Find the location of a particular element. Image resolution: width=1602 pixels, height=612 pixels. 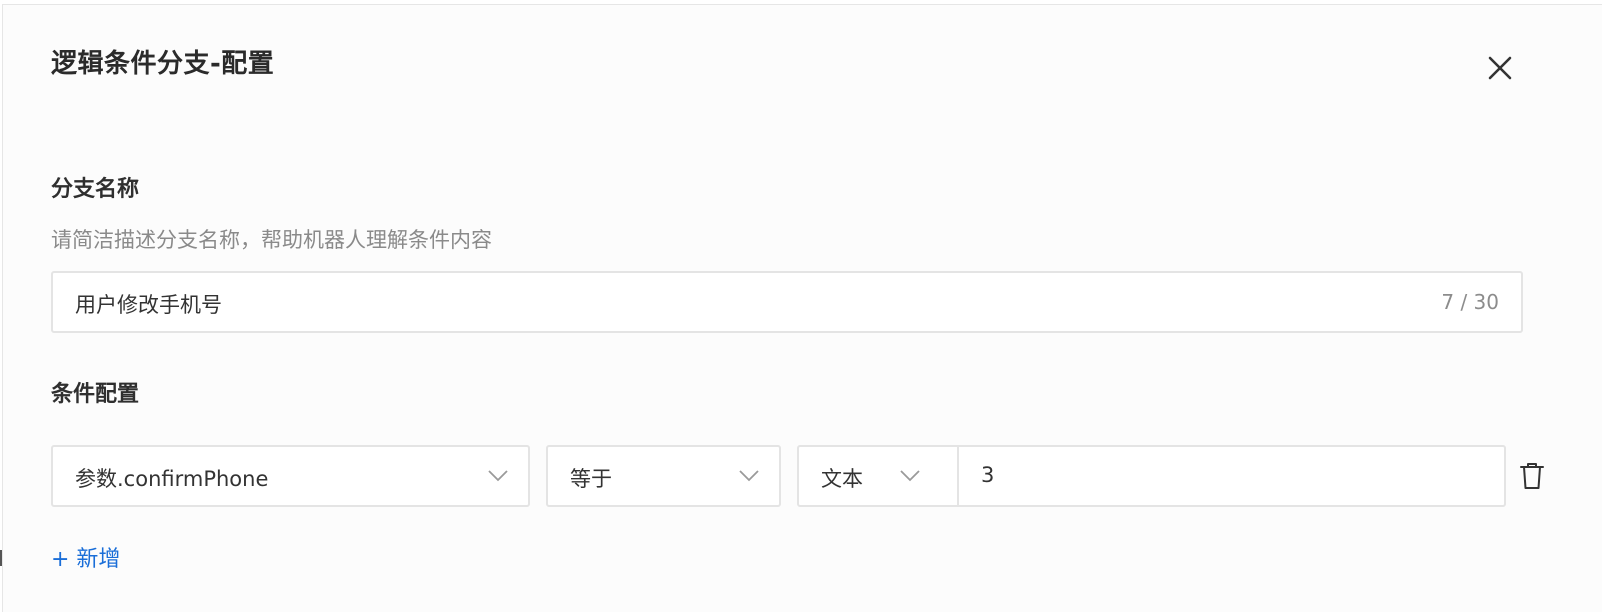

operator-select: 等于 is located at coordinates (663, 476).